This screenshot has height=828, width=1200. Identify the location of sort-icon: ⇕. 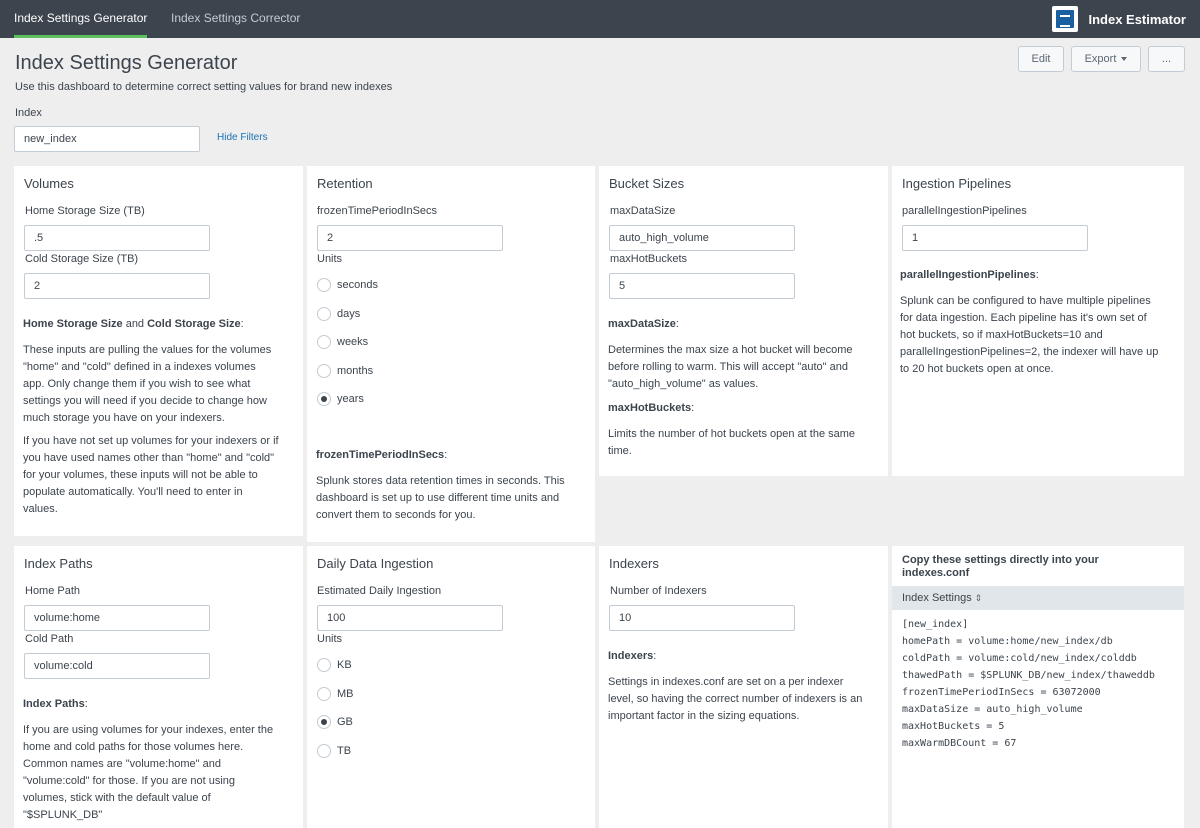
(978, 598).